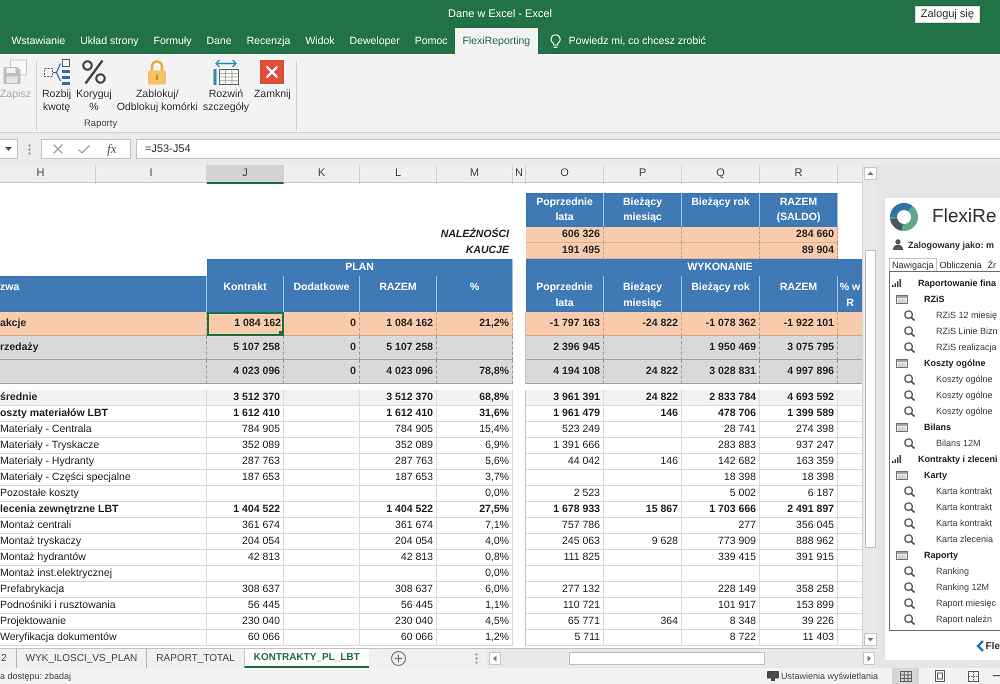  What do you see at coordinates (967, 331) in the screenshot?
I see `tree-item: RZiS Linie Bizn` at bounding box center [967, 331].